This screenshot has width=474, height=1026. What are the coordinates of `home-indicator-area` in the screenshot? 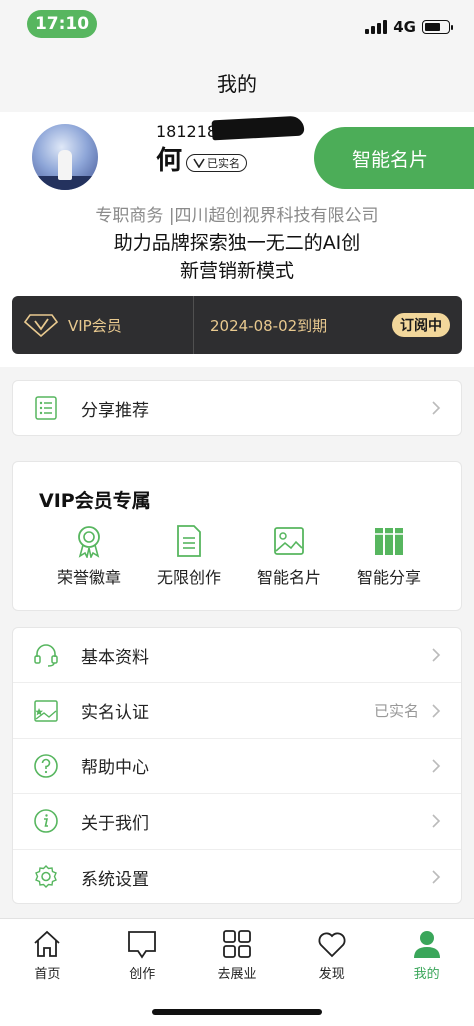 It's located at (237, 1007).